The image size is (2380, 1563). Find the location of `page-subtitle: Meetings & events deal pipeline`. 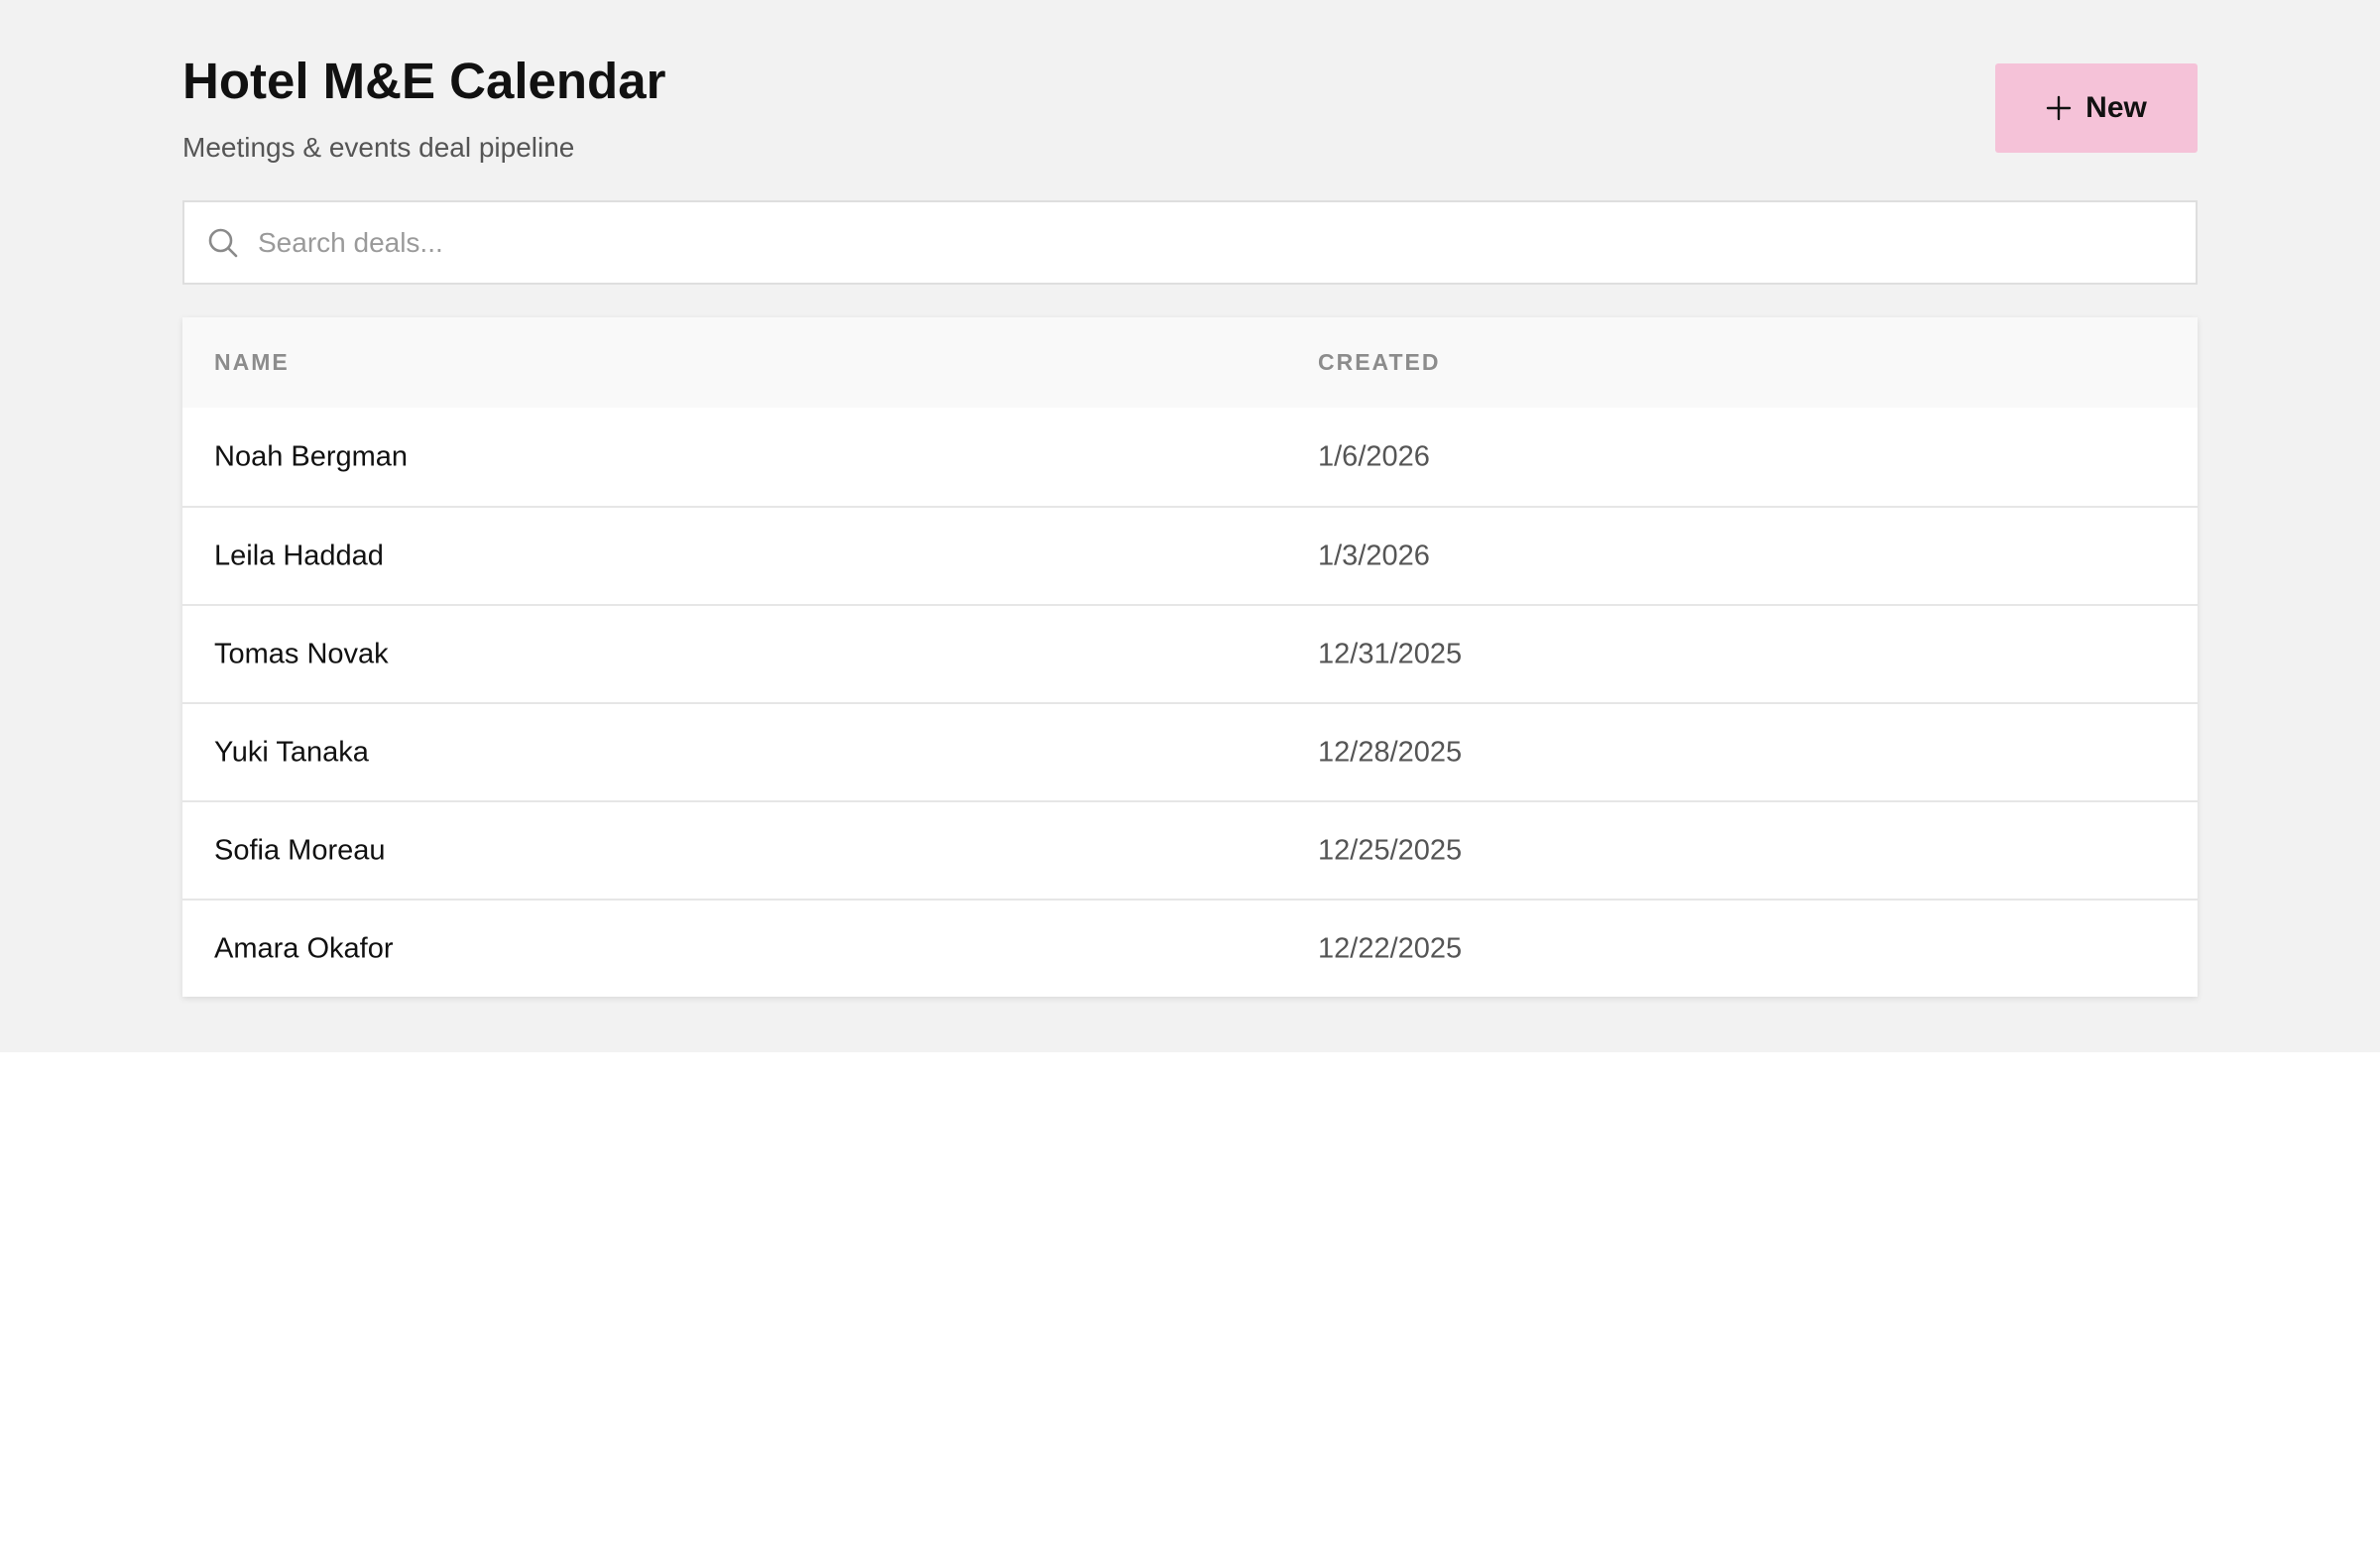

page-subtitle: Meetings & events deal pipeline is located at coordinates (378, 147).